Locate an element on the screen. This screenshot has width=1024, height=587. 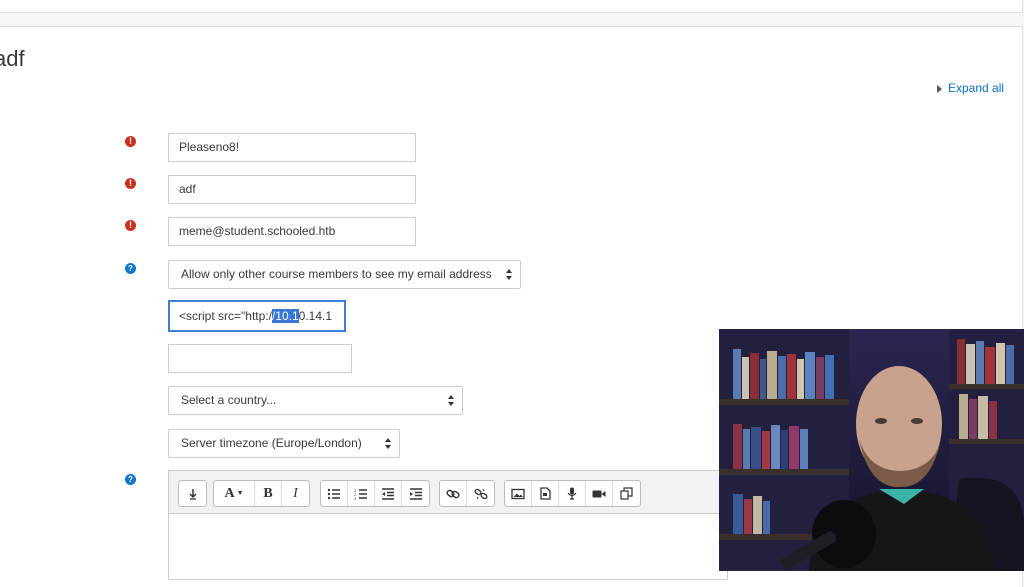
moodlenet-profile-field: <script src="http://10.10.14.1 is located at coordinates (257, 316).